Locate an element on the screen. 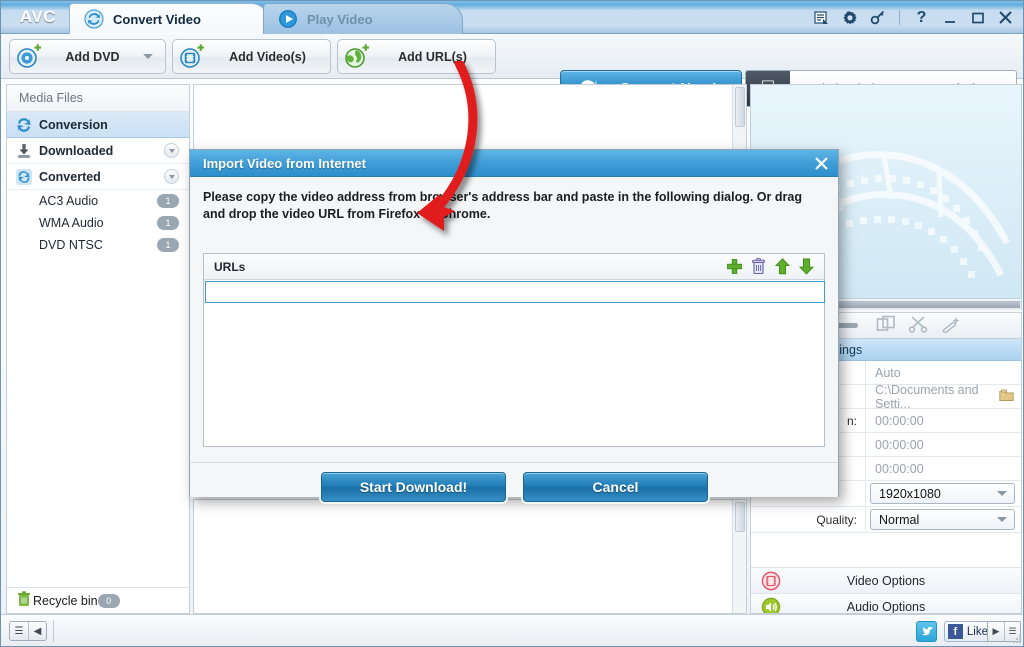 Image resolution: width=1024 pixels, height=647 pixels. sidebar-item-converted-label: Converted is located at coordinates (70, 176).